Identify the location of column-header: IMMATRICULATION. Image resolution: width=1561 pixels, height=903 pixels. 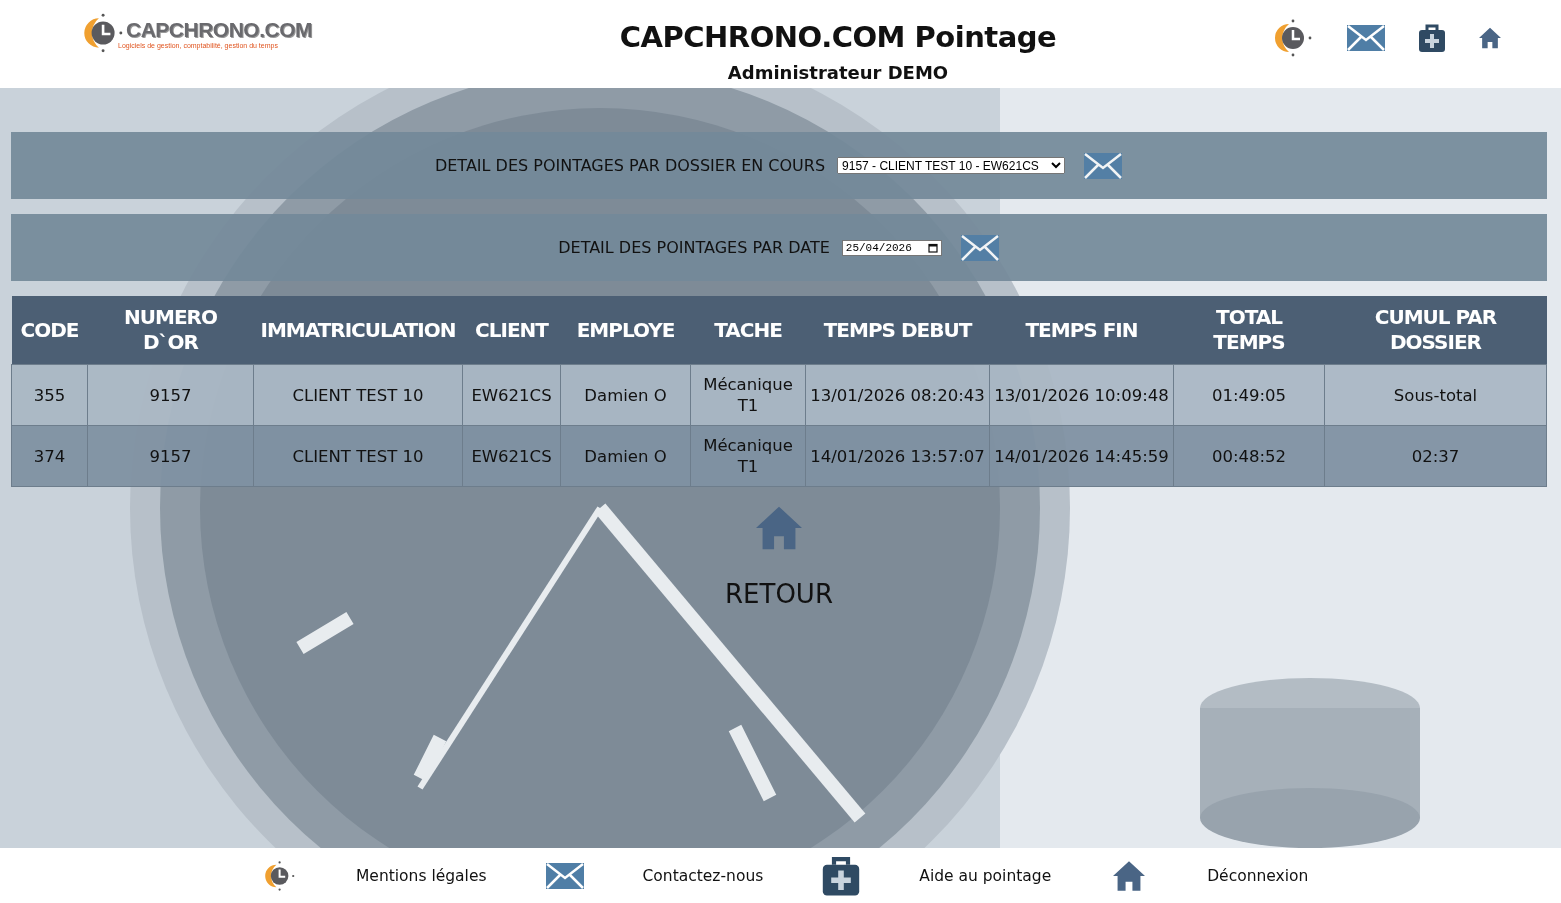
(358, 330).